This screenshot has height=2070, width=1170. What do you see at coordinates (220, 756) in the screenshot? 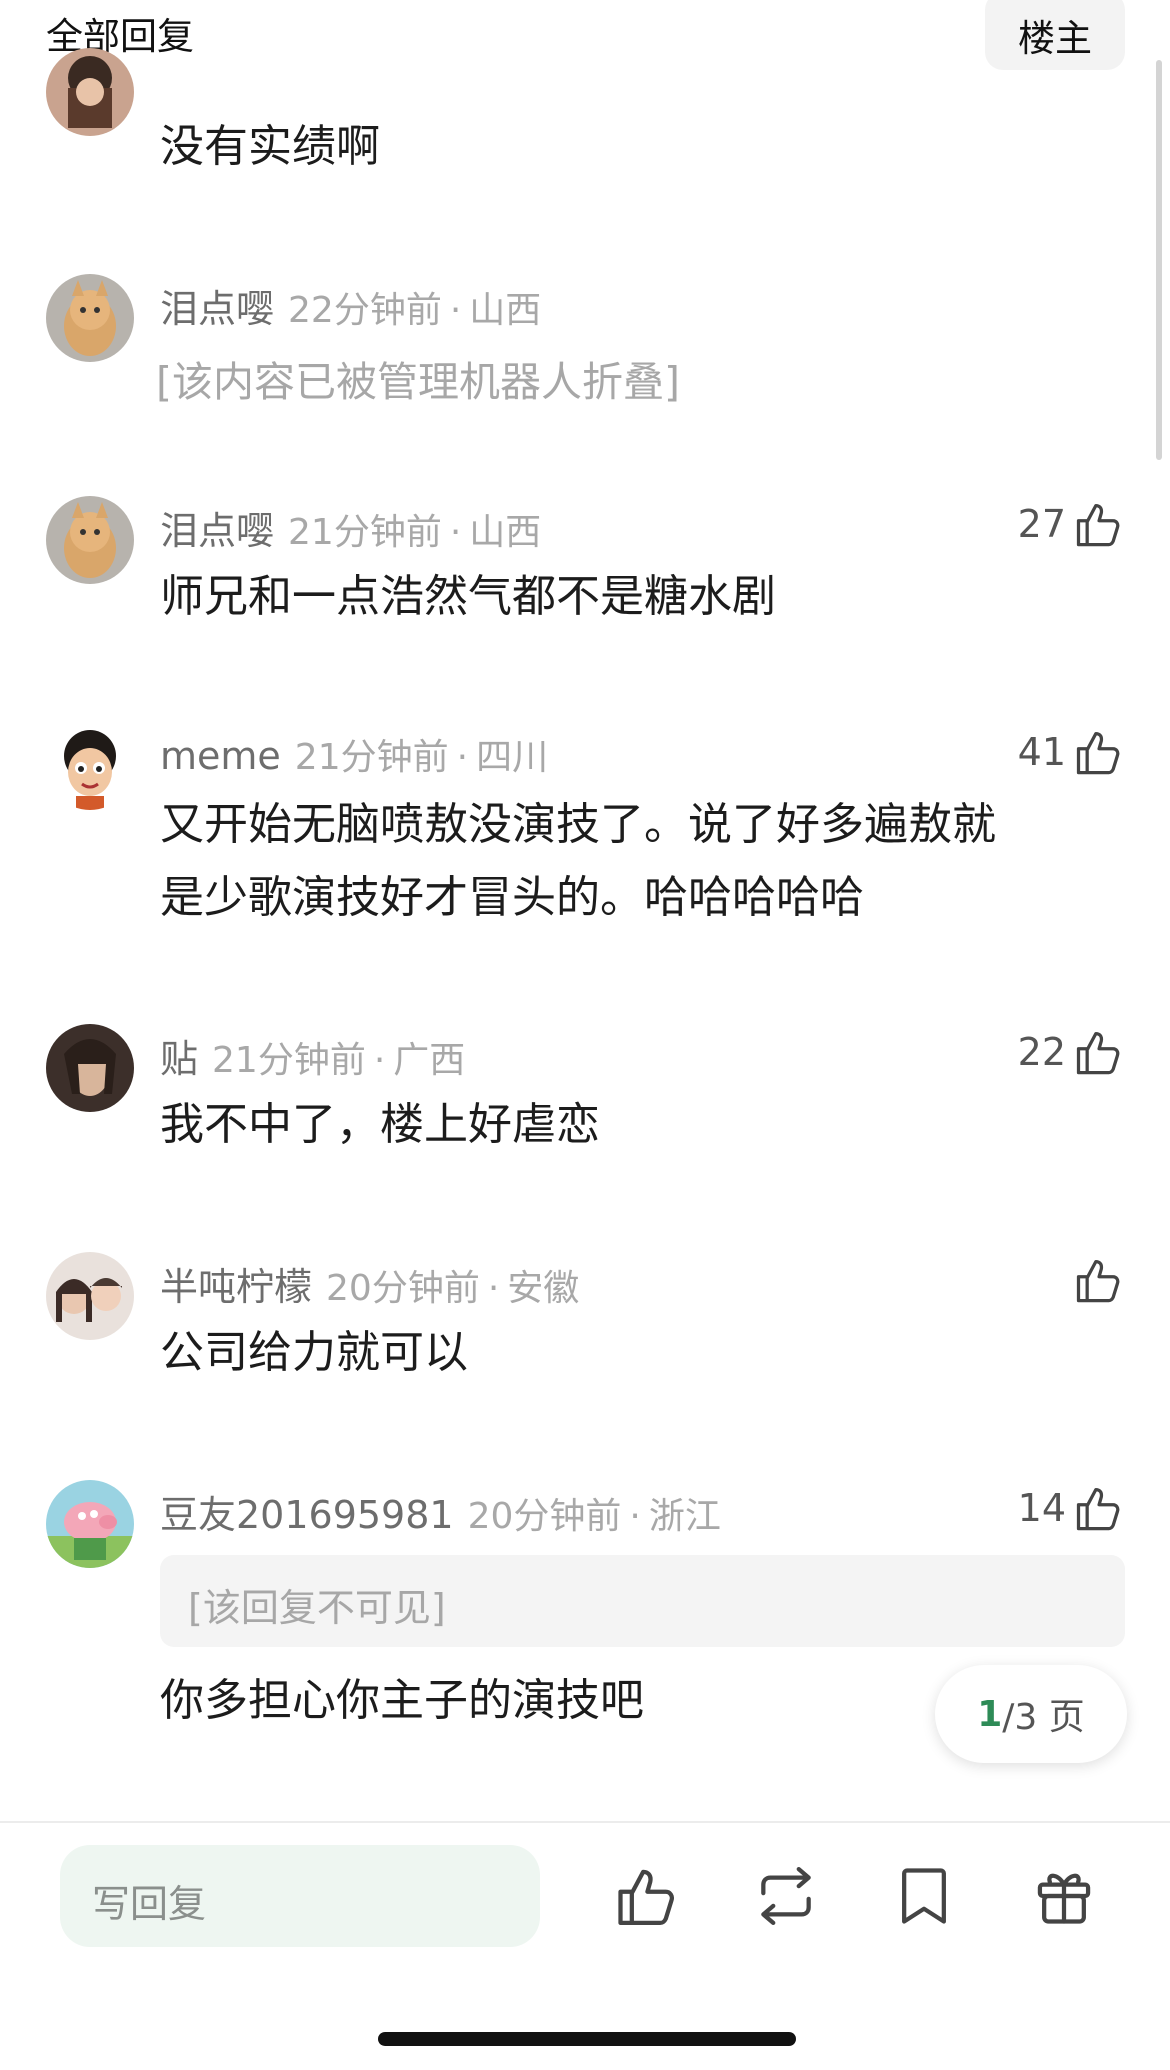
I see `username: meme` at bounding box center [220, 756].